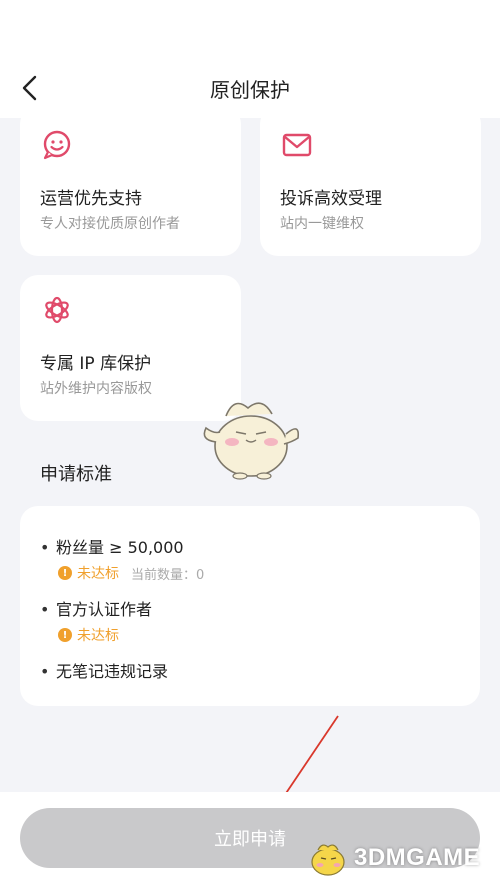 Image resolution: width=500 pixels, height=889 pixels. What do you see at coordinates (250, 90) in the screenshot?
I see `page-title: 原创保护` at bounding box center [250, 90].